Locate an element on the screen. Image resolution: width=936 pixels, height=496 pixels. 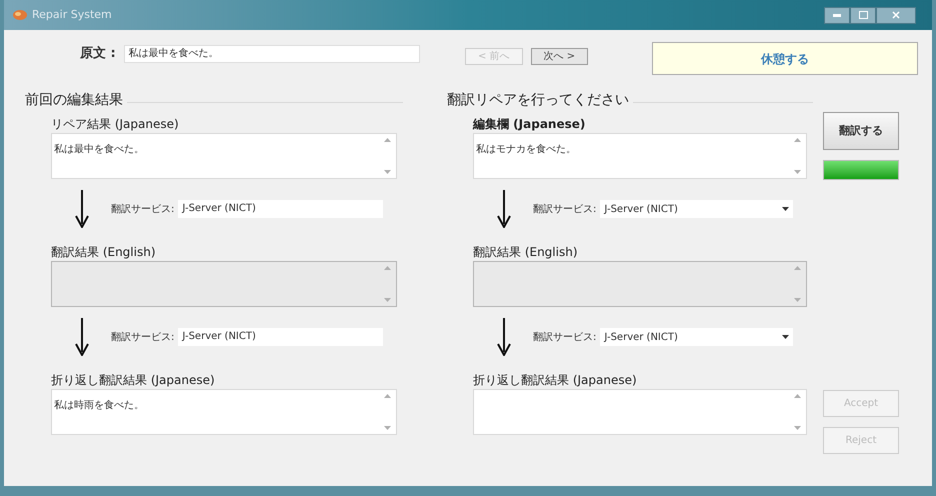
translate-button: 翻訳する is located at coordinates (861, 131).